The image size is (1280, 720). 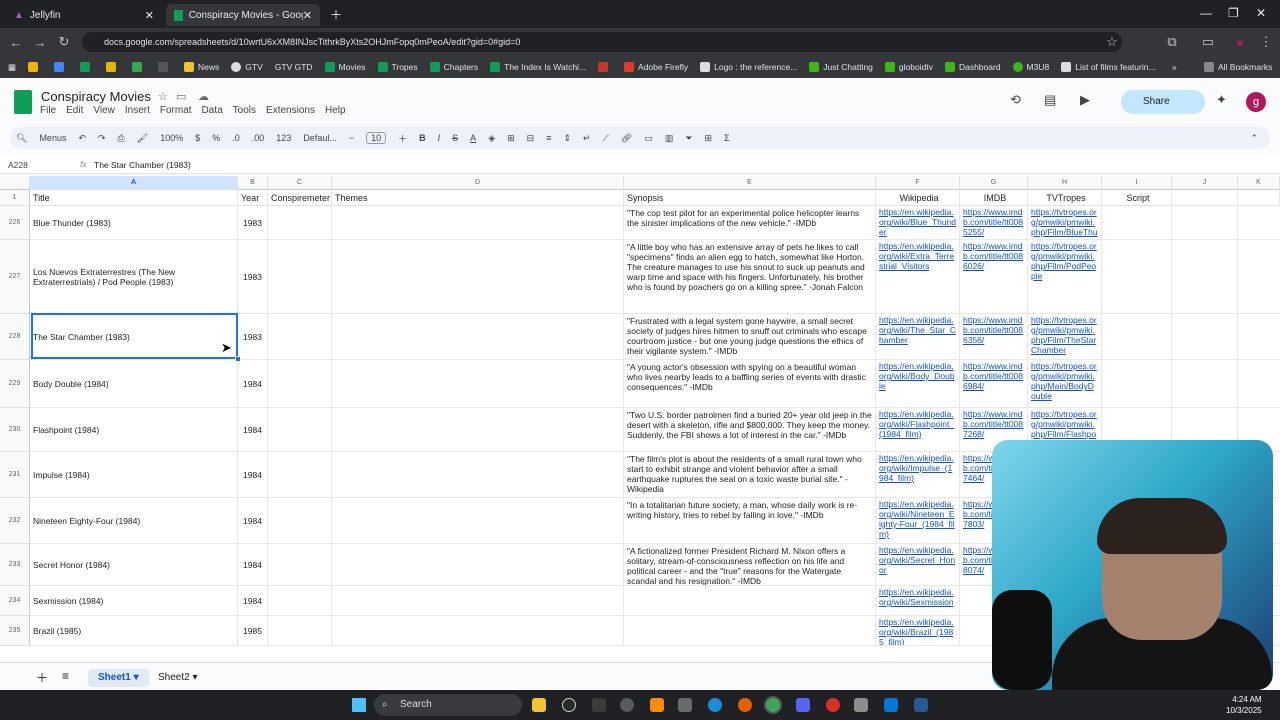 I want to click on menu-insert: Insert, so click(x=137, y=110).